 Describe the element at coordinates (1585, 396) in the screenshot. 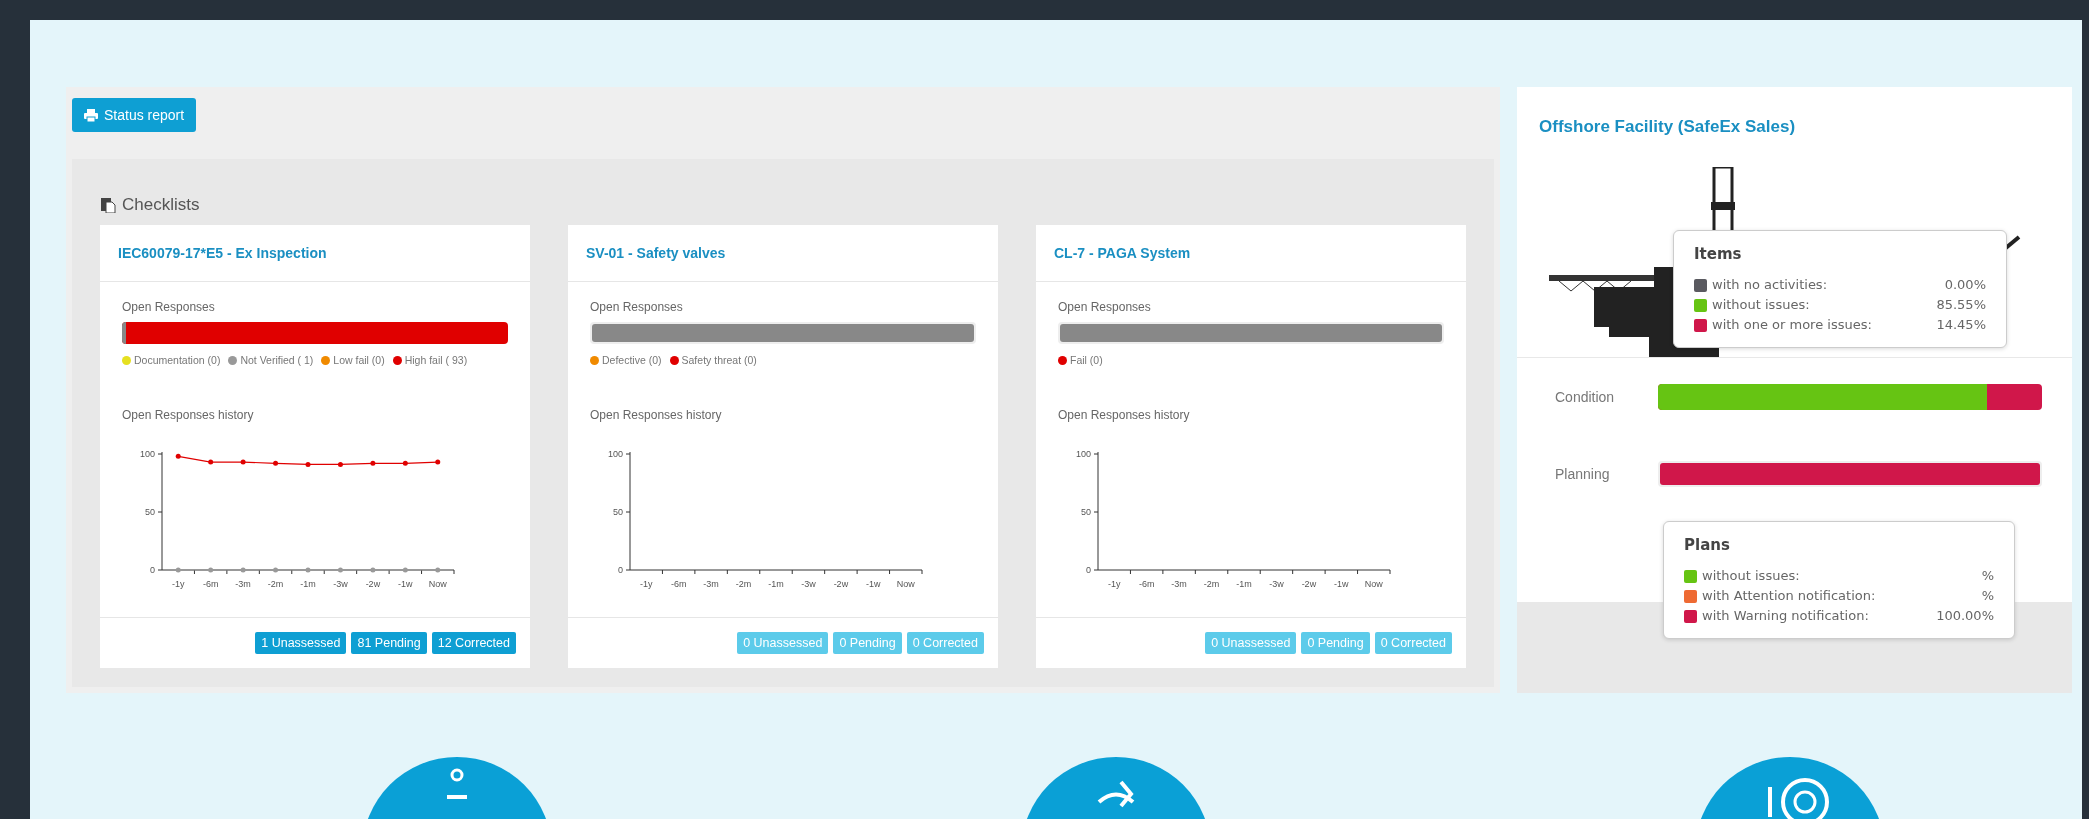

I see `bar-label: Condition` at that location.